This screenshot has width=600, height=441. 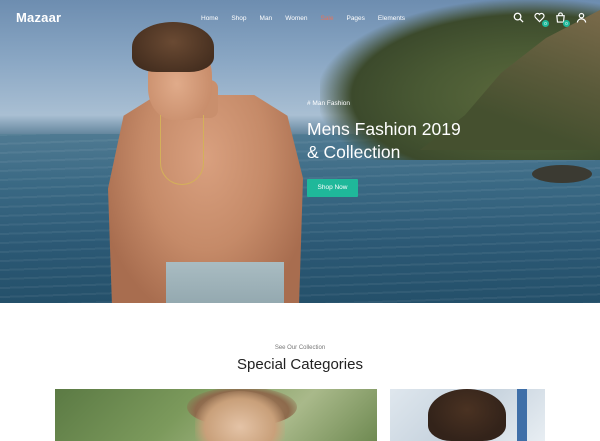 I want to click on nav-item-man: Man, so click(x=266, y=18).